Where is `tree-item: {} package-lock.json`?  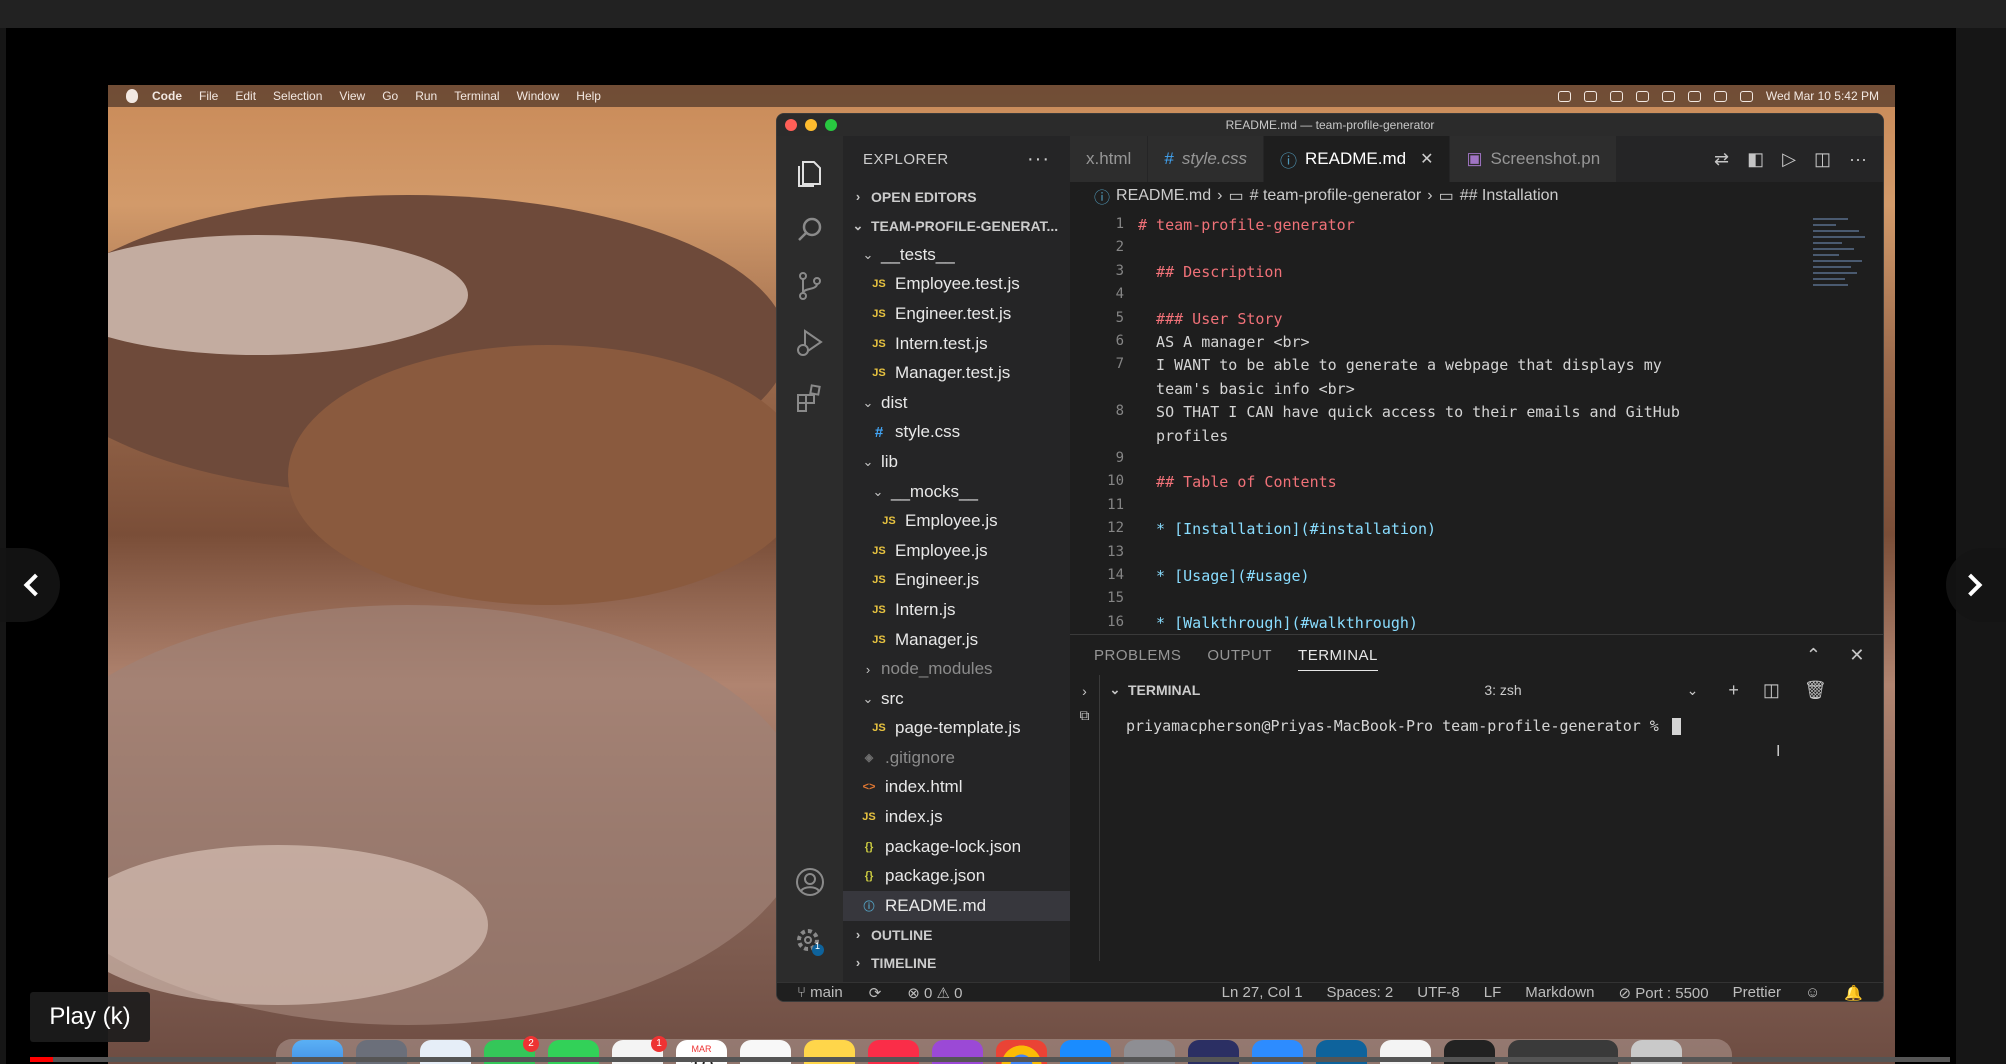
tree-item: {} package-lock.json is located at coordinates (956, 847).